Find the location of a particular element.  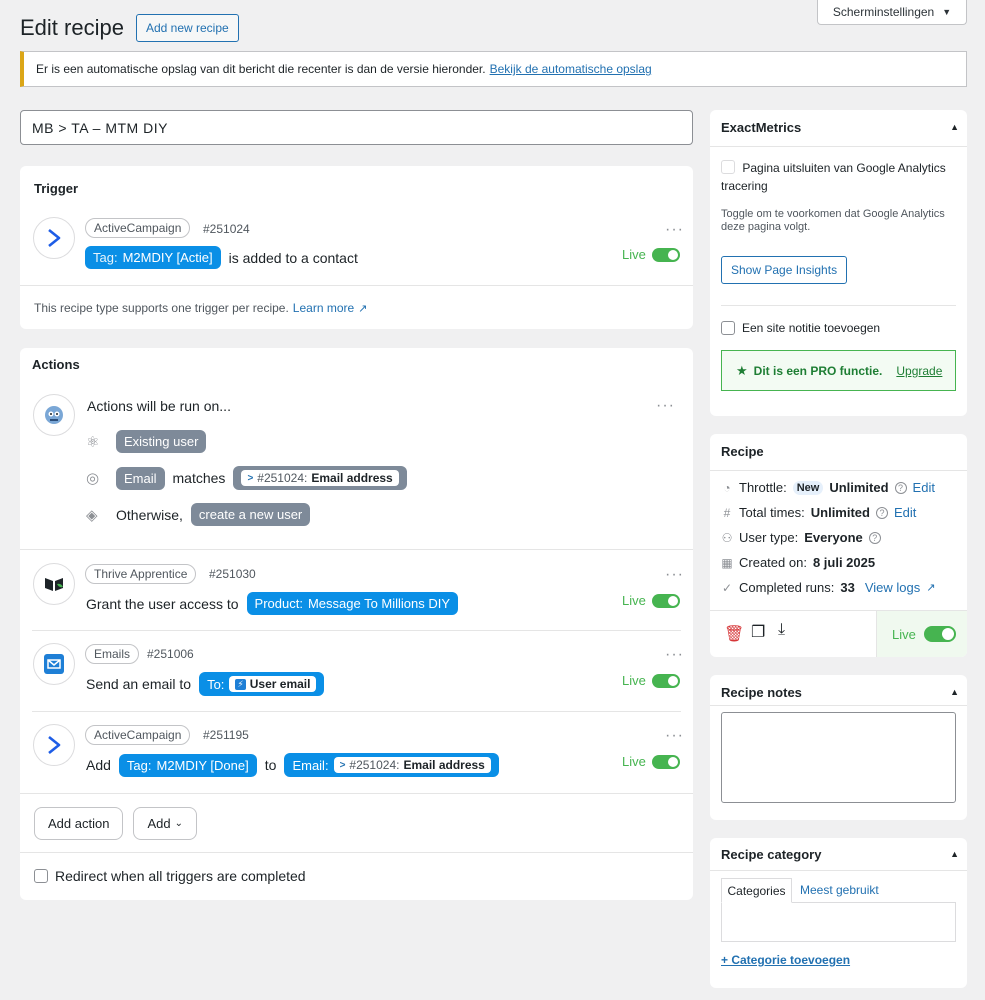

activecampaign-mini-icon: > is located at coordinates (250, 478).